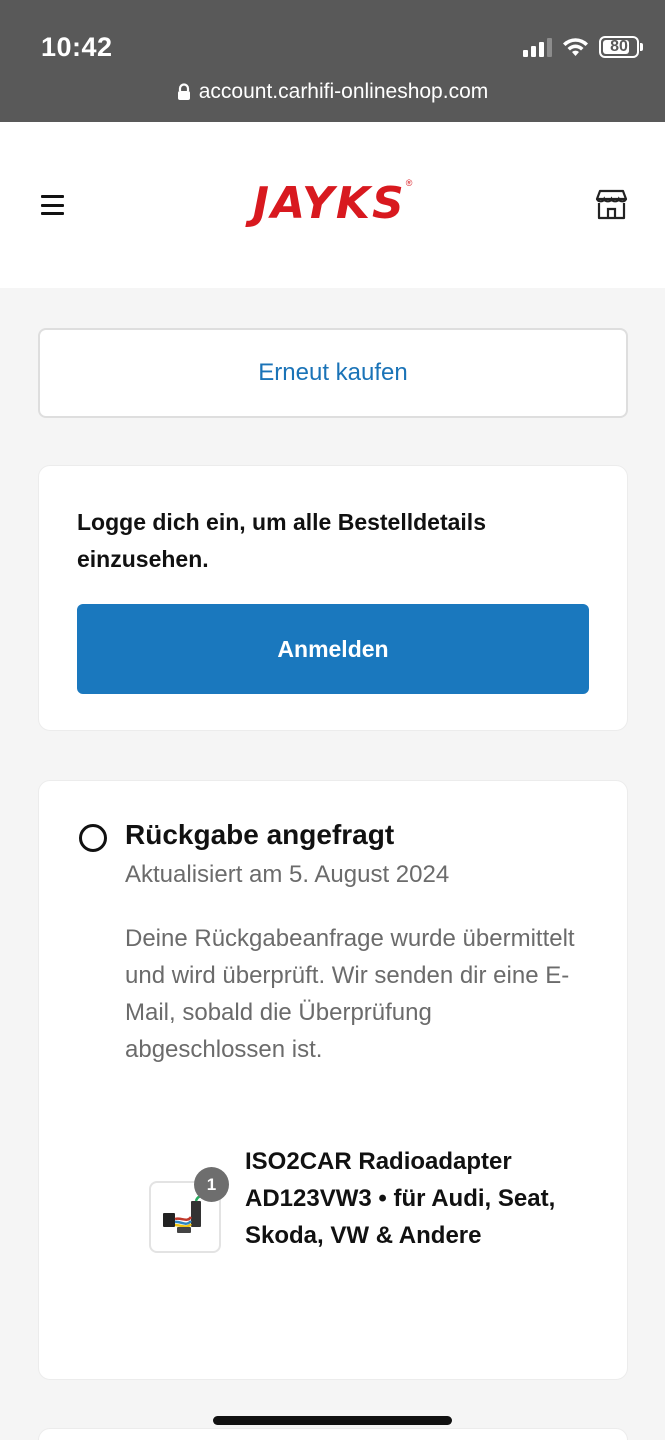 The width and height of the screenshot is (665, 1440). Describe the element at coordinates (333, 1434) in the screenshot. I see `next-card` at that location.